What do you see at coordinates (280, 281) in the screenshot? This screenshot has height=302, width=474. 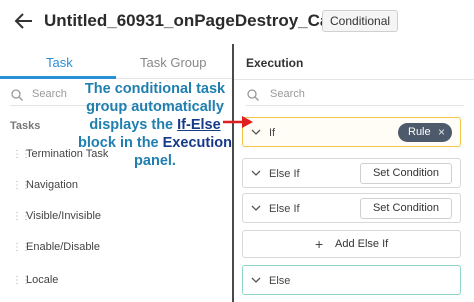 I see `block-label: Else` at bounding box center [280, 281].